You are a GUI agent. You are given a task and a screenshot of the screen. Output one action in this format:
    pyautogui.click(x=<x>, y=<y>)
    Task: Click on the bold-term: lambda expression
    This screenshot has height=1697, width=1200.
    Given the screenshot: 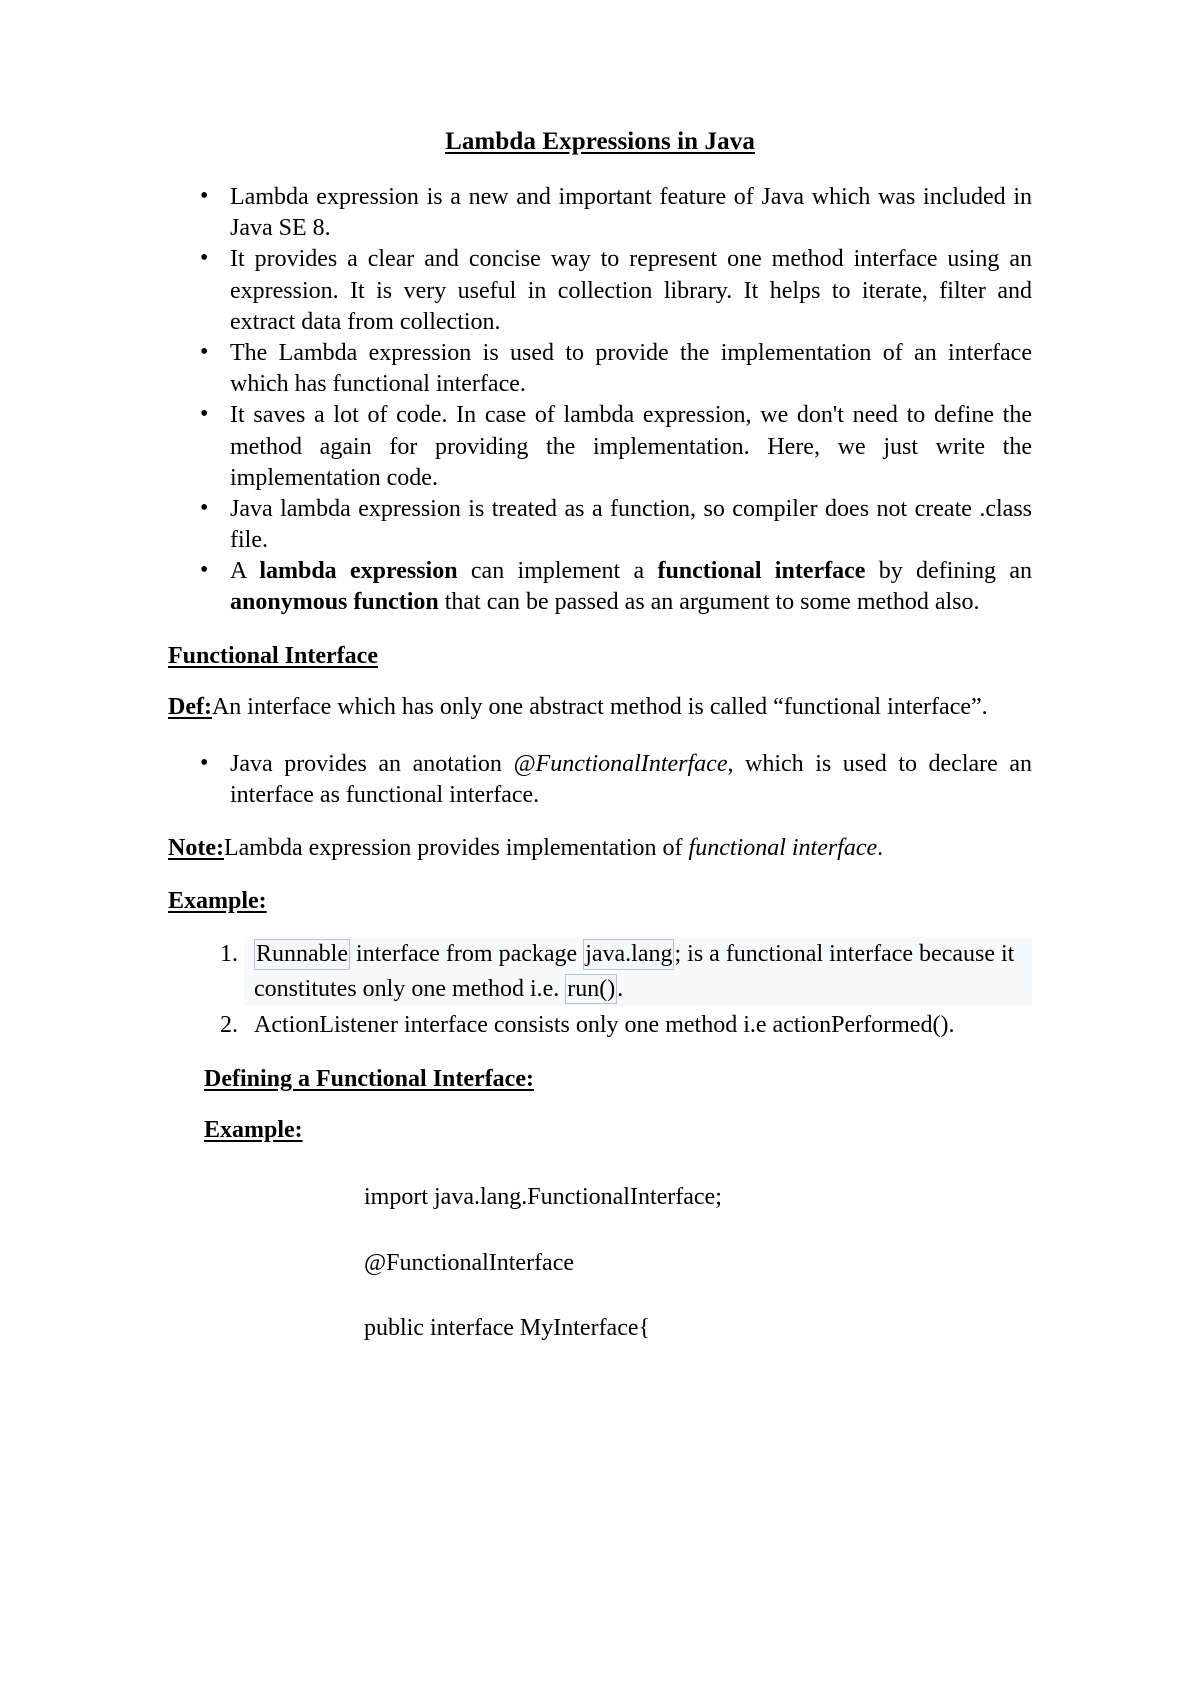 What is the action you would take?
    pyautogui.click(x=358, y=571)
    